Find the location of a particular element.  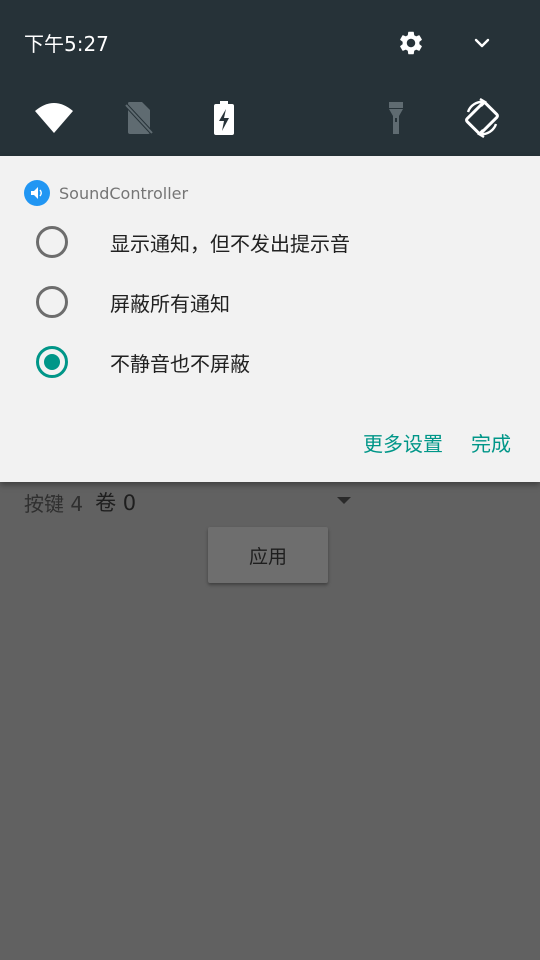

key-row: 按键 4 卷 0 is located at coordinates (80, 502).